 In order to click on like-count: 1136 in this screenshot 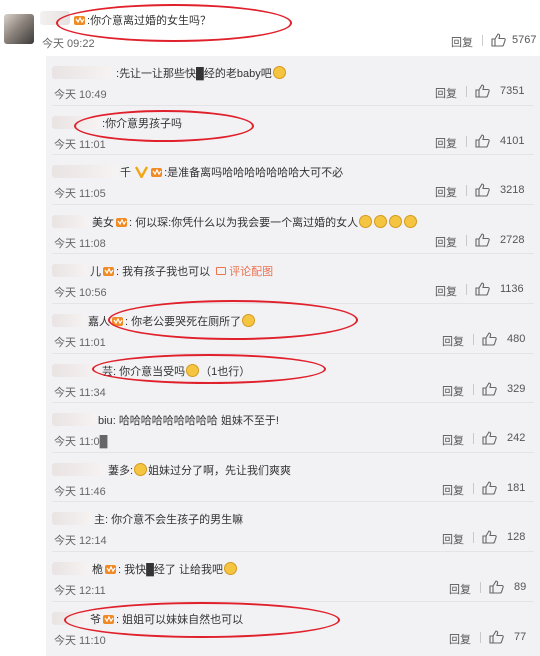, I will do `click(512, 289)`.